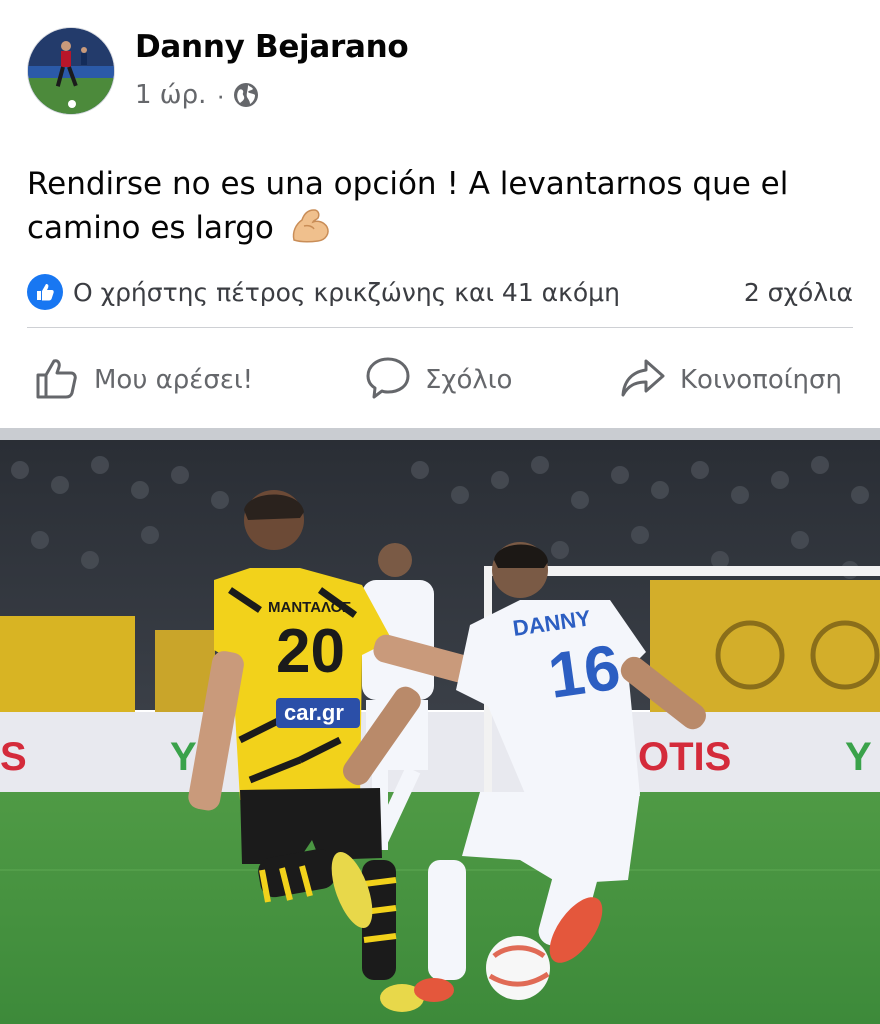 This screenshot has width=880, height=1024. Describe the element at coordinates (858, 757) in the screenshot. I see `svg-text: Y` at that location.